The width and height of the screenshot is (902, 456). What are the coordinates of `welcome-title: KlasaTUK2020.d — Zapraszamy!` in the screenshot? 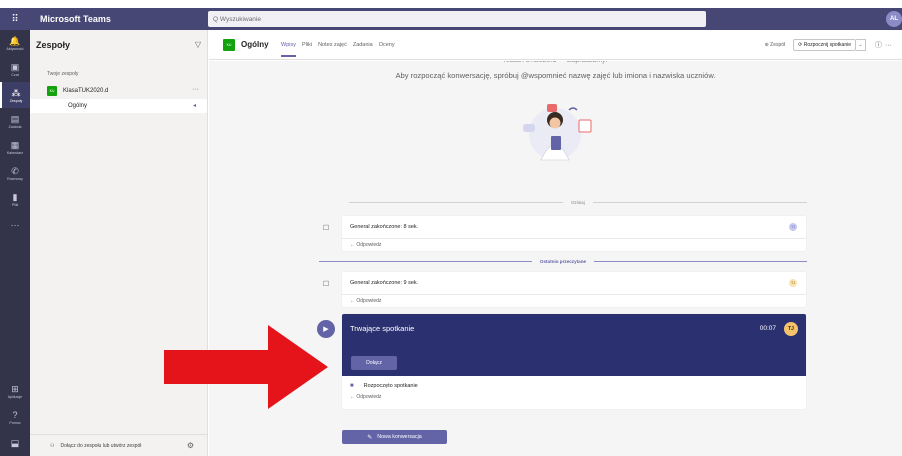 It's located at (555, 64).